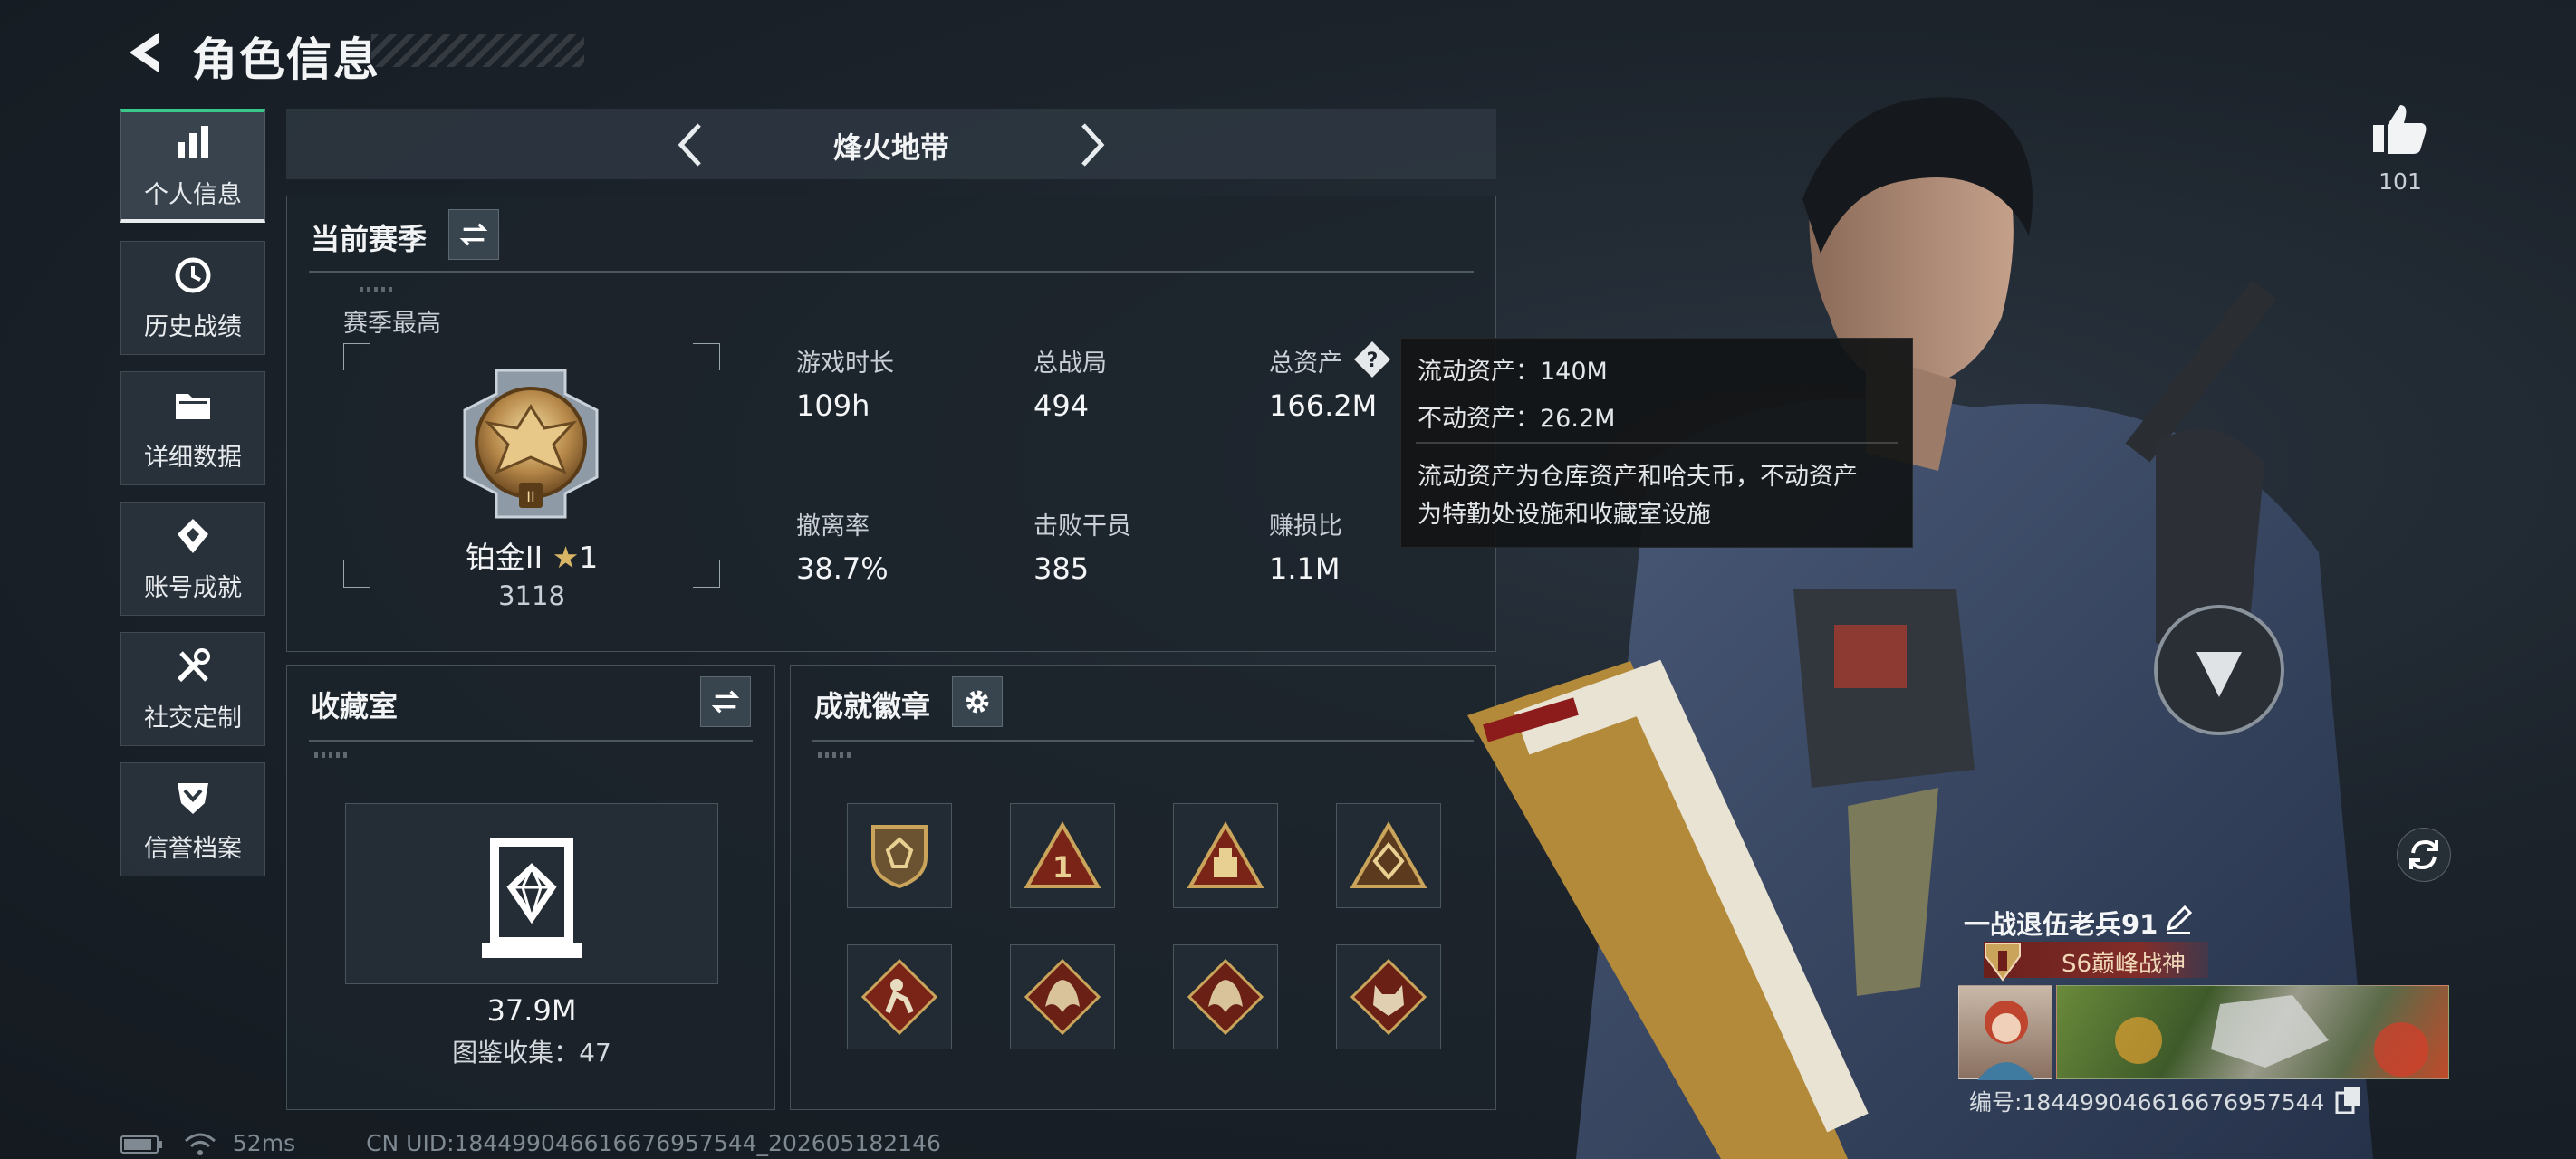  I want to click on stat-value-playtime: 109h, so click(833, 405).